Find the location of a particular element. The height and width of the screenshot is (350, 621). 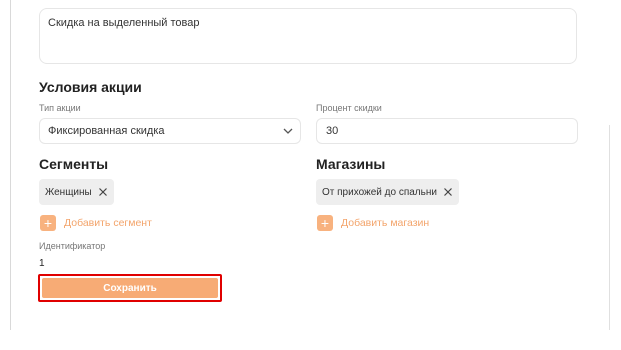

add-segment-label: Добавить сегмент is located at coordinates (108, 223).